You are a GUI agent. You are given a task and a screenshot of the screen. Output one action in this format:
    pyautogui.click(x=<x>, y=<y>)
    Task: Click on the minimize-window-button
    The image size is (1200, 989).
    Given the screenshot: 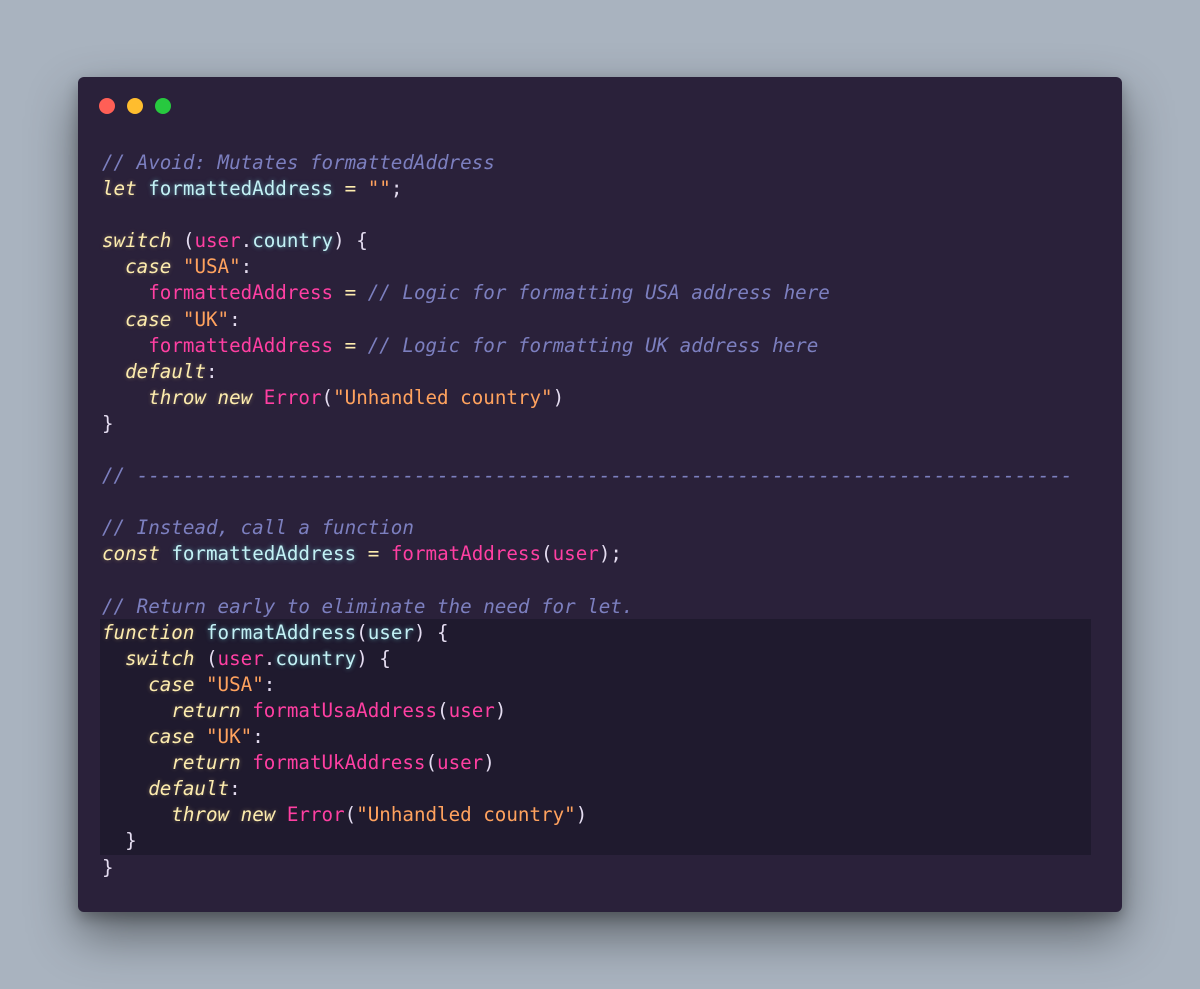 What is the action you would take?
    pyautogui.click(x=135, y=106)
    